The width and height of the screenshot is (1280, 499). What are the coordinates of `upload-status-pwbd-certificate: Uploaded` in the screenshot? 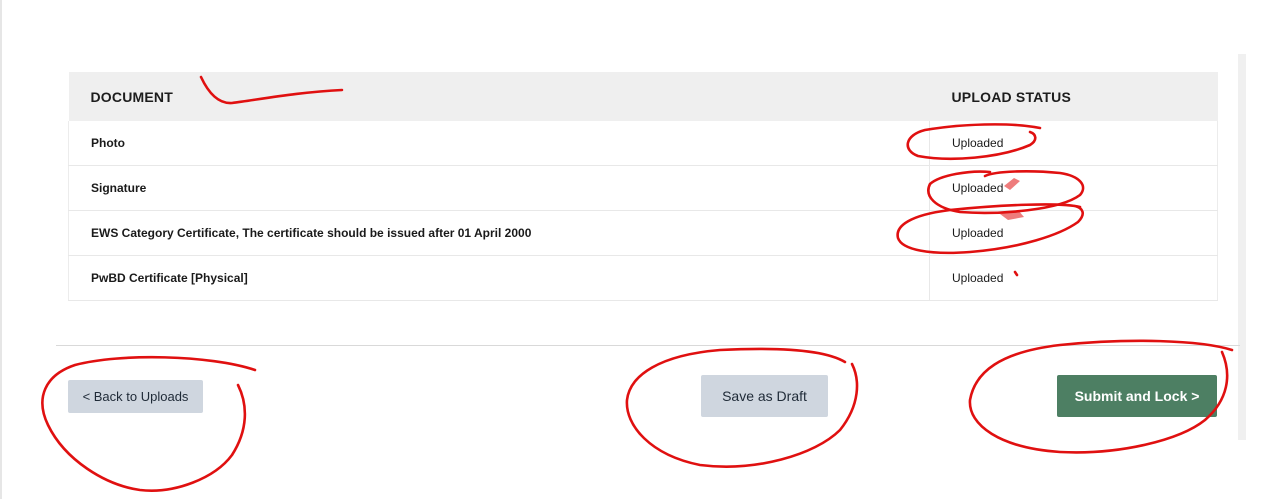 It's located at (1073, 278).